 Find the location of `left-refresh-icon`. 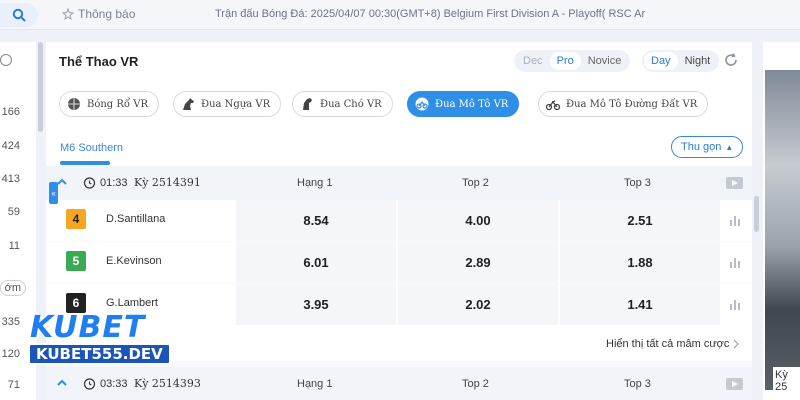

left-refresh-icon is located at coordinates (6, 60).